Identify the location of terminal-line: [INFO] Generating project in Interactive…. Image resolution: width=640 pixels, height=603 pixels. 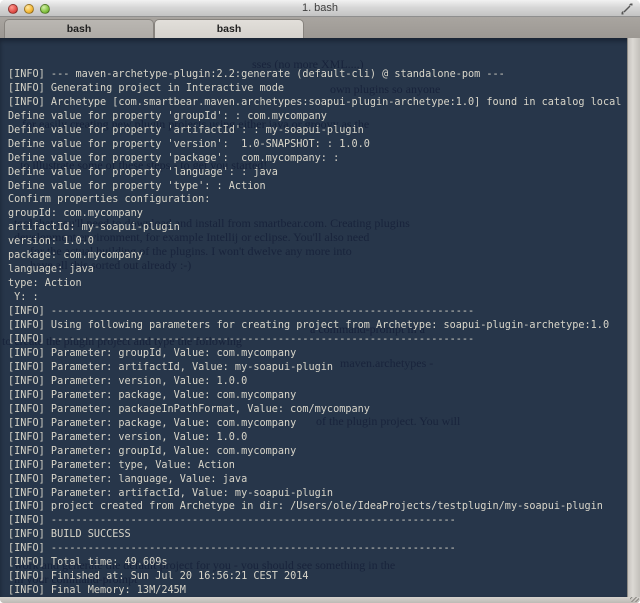
(146, 88).